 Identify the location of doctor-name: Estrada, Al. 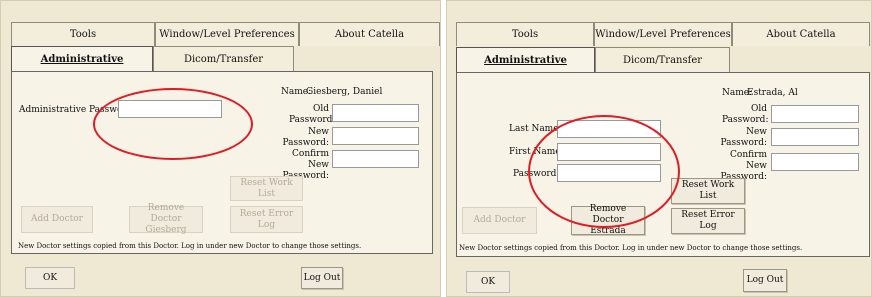
(772, 93).